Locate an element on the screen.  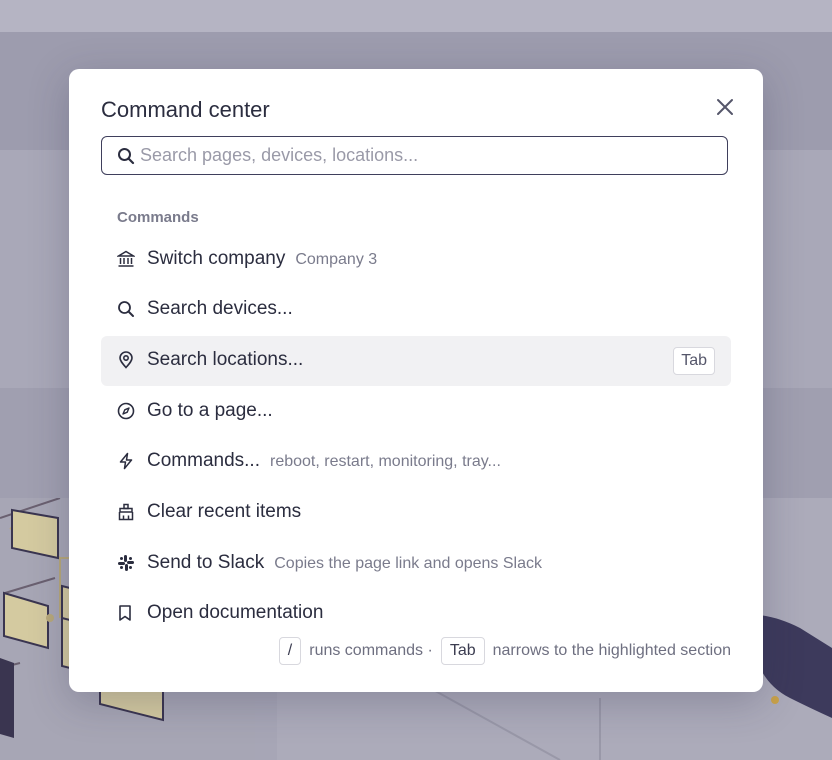
command-label: Open documentation is located at coordinates (235, 612).